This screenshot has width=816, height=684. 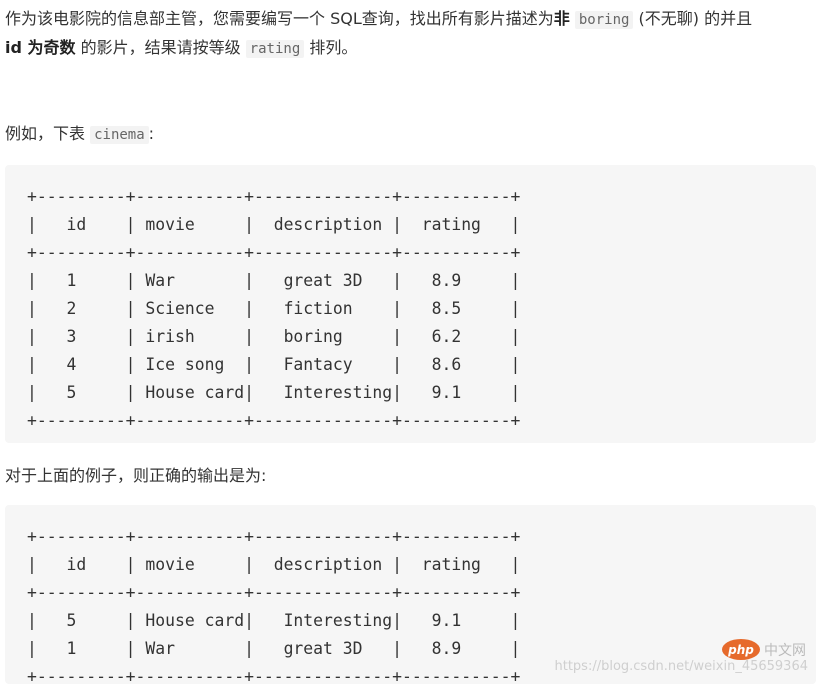 I want to click on example-intro-prefix: 例如，下表, so click(x=48, y=133).